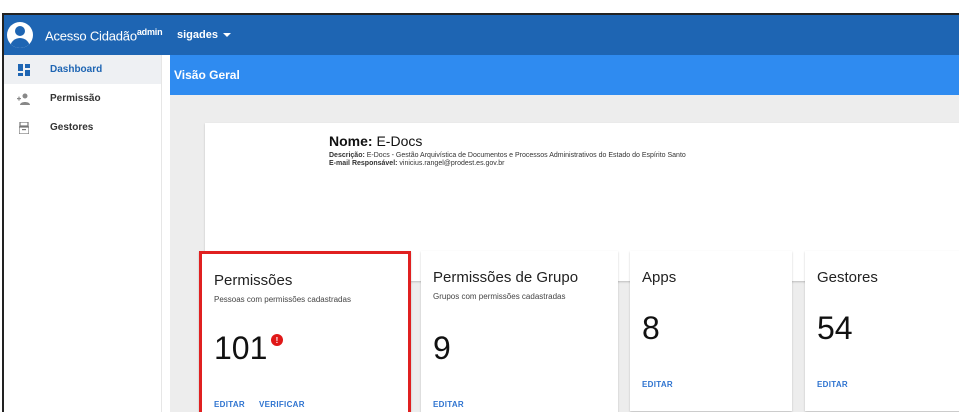  I want to click on system-name: Nome: E-Docs, so click(376, 141).